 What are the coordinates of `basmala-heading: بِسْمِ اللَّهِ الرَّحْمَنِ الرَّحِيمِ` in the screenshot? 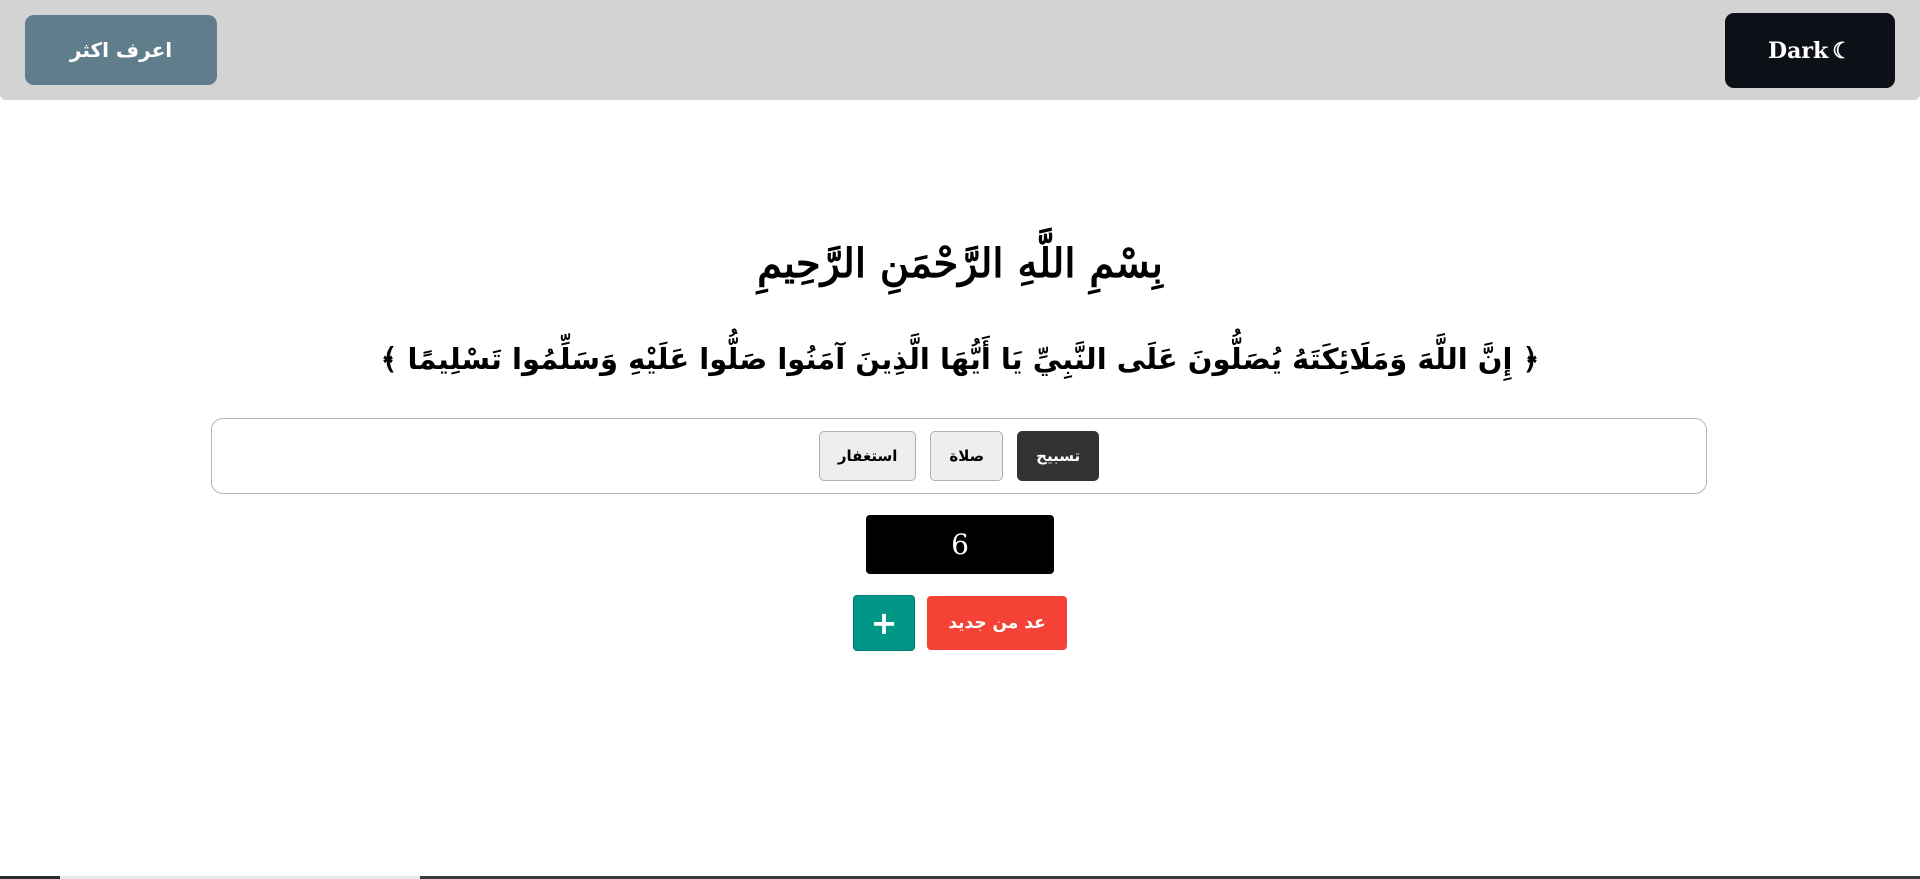 It's located at (960, 263).